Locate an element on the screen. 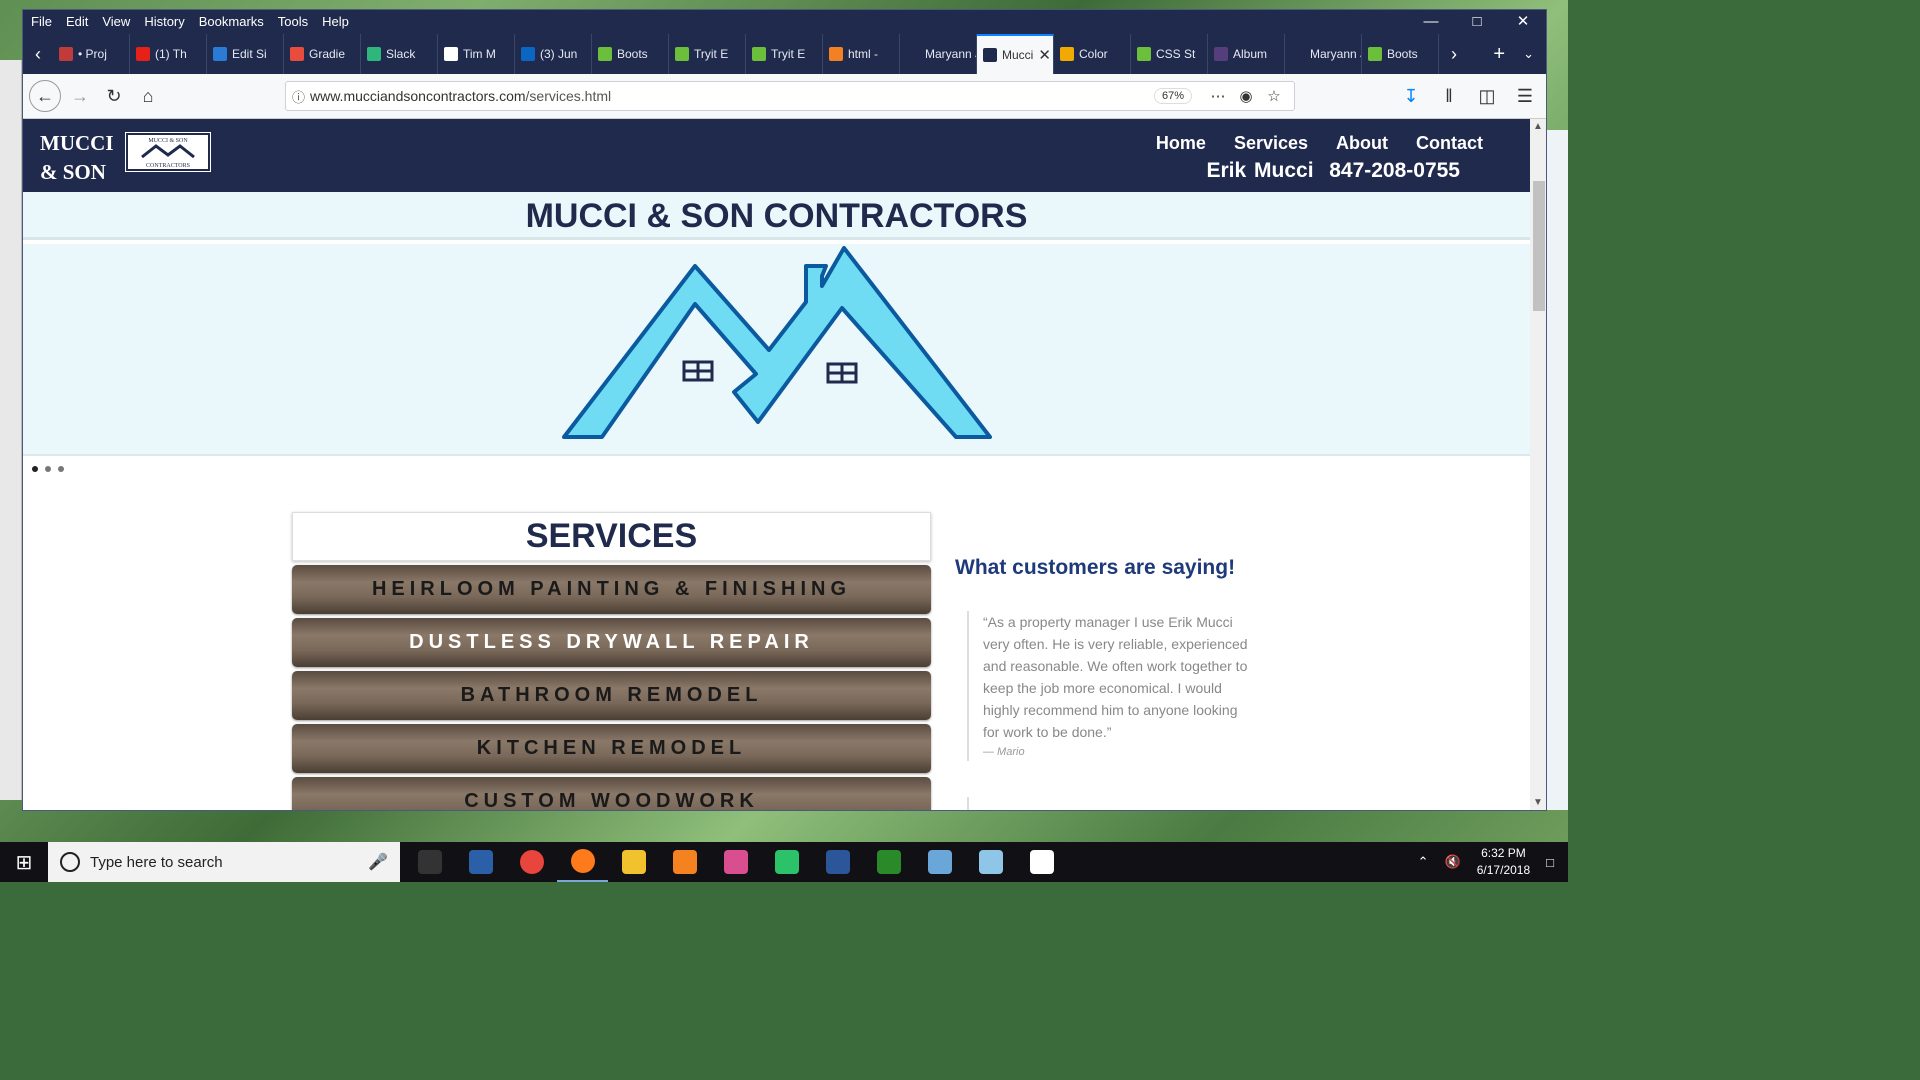 This screenshot has width=1920, height=1080. taskbar-paint-net-icon is located at coordinates (939, 862).